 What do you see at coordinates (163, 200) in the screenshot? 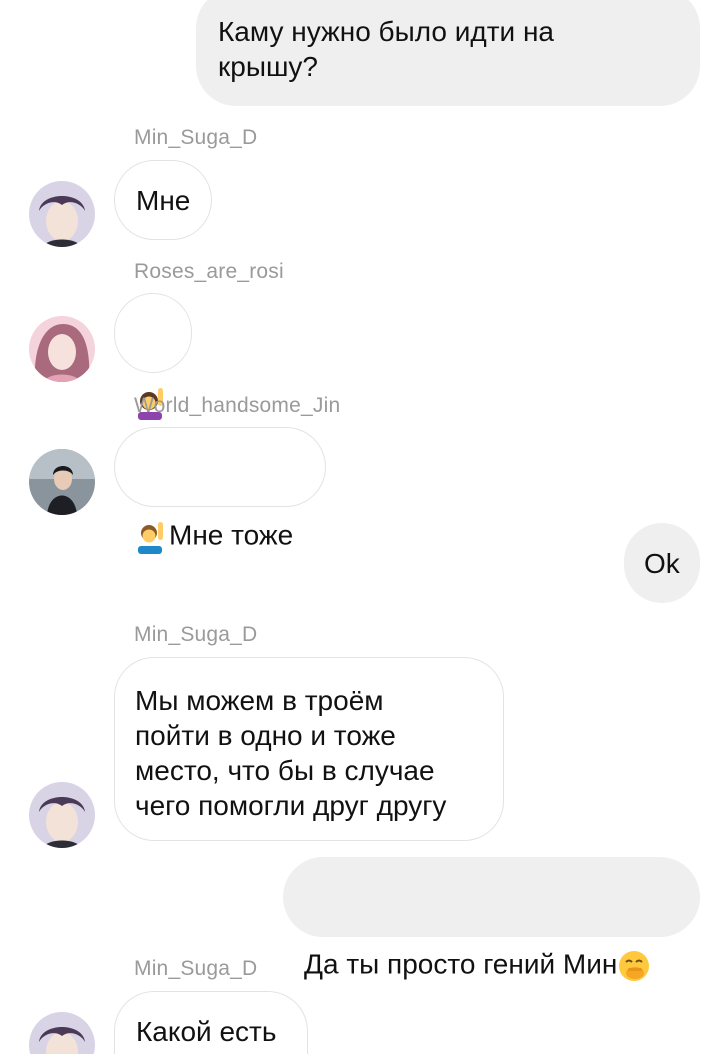
I see `incoming-message-bubble: Мне` at bounding box center [163, 200].